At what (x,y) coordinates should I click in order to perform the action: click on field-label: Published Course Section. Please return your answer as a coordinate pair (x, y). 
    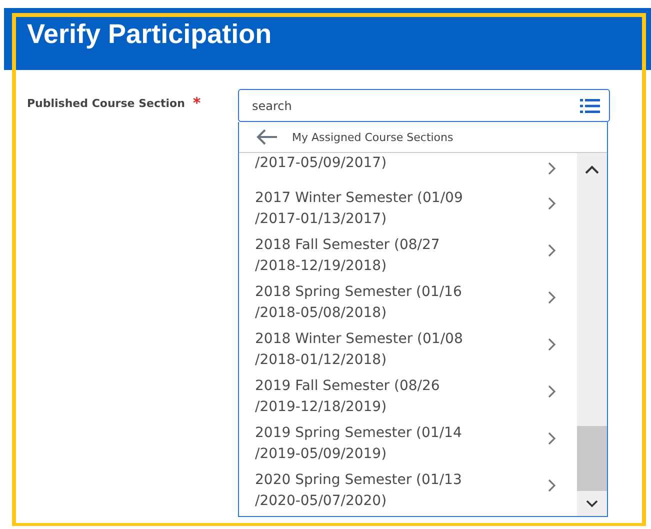
    Looking at the image, I should click on (106, 103).